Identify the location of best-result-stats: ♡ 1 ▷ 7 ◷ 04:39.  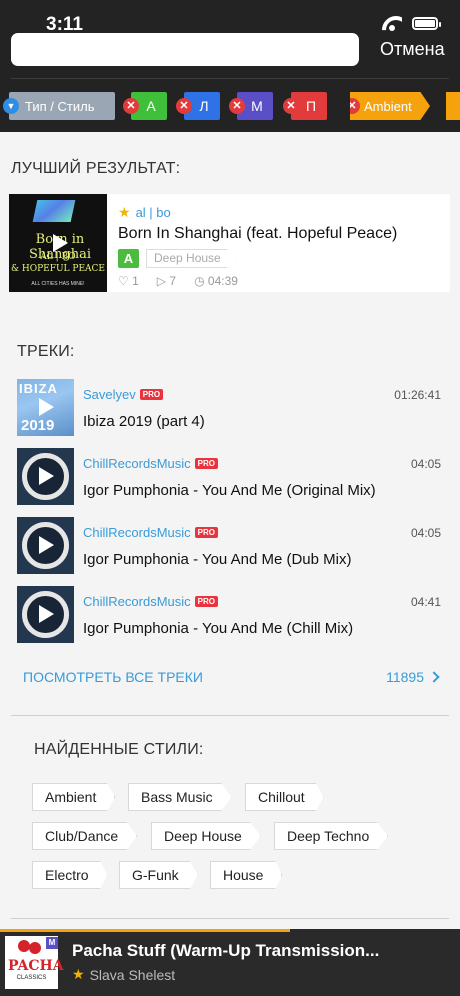
(178, 281).